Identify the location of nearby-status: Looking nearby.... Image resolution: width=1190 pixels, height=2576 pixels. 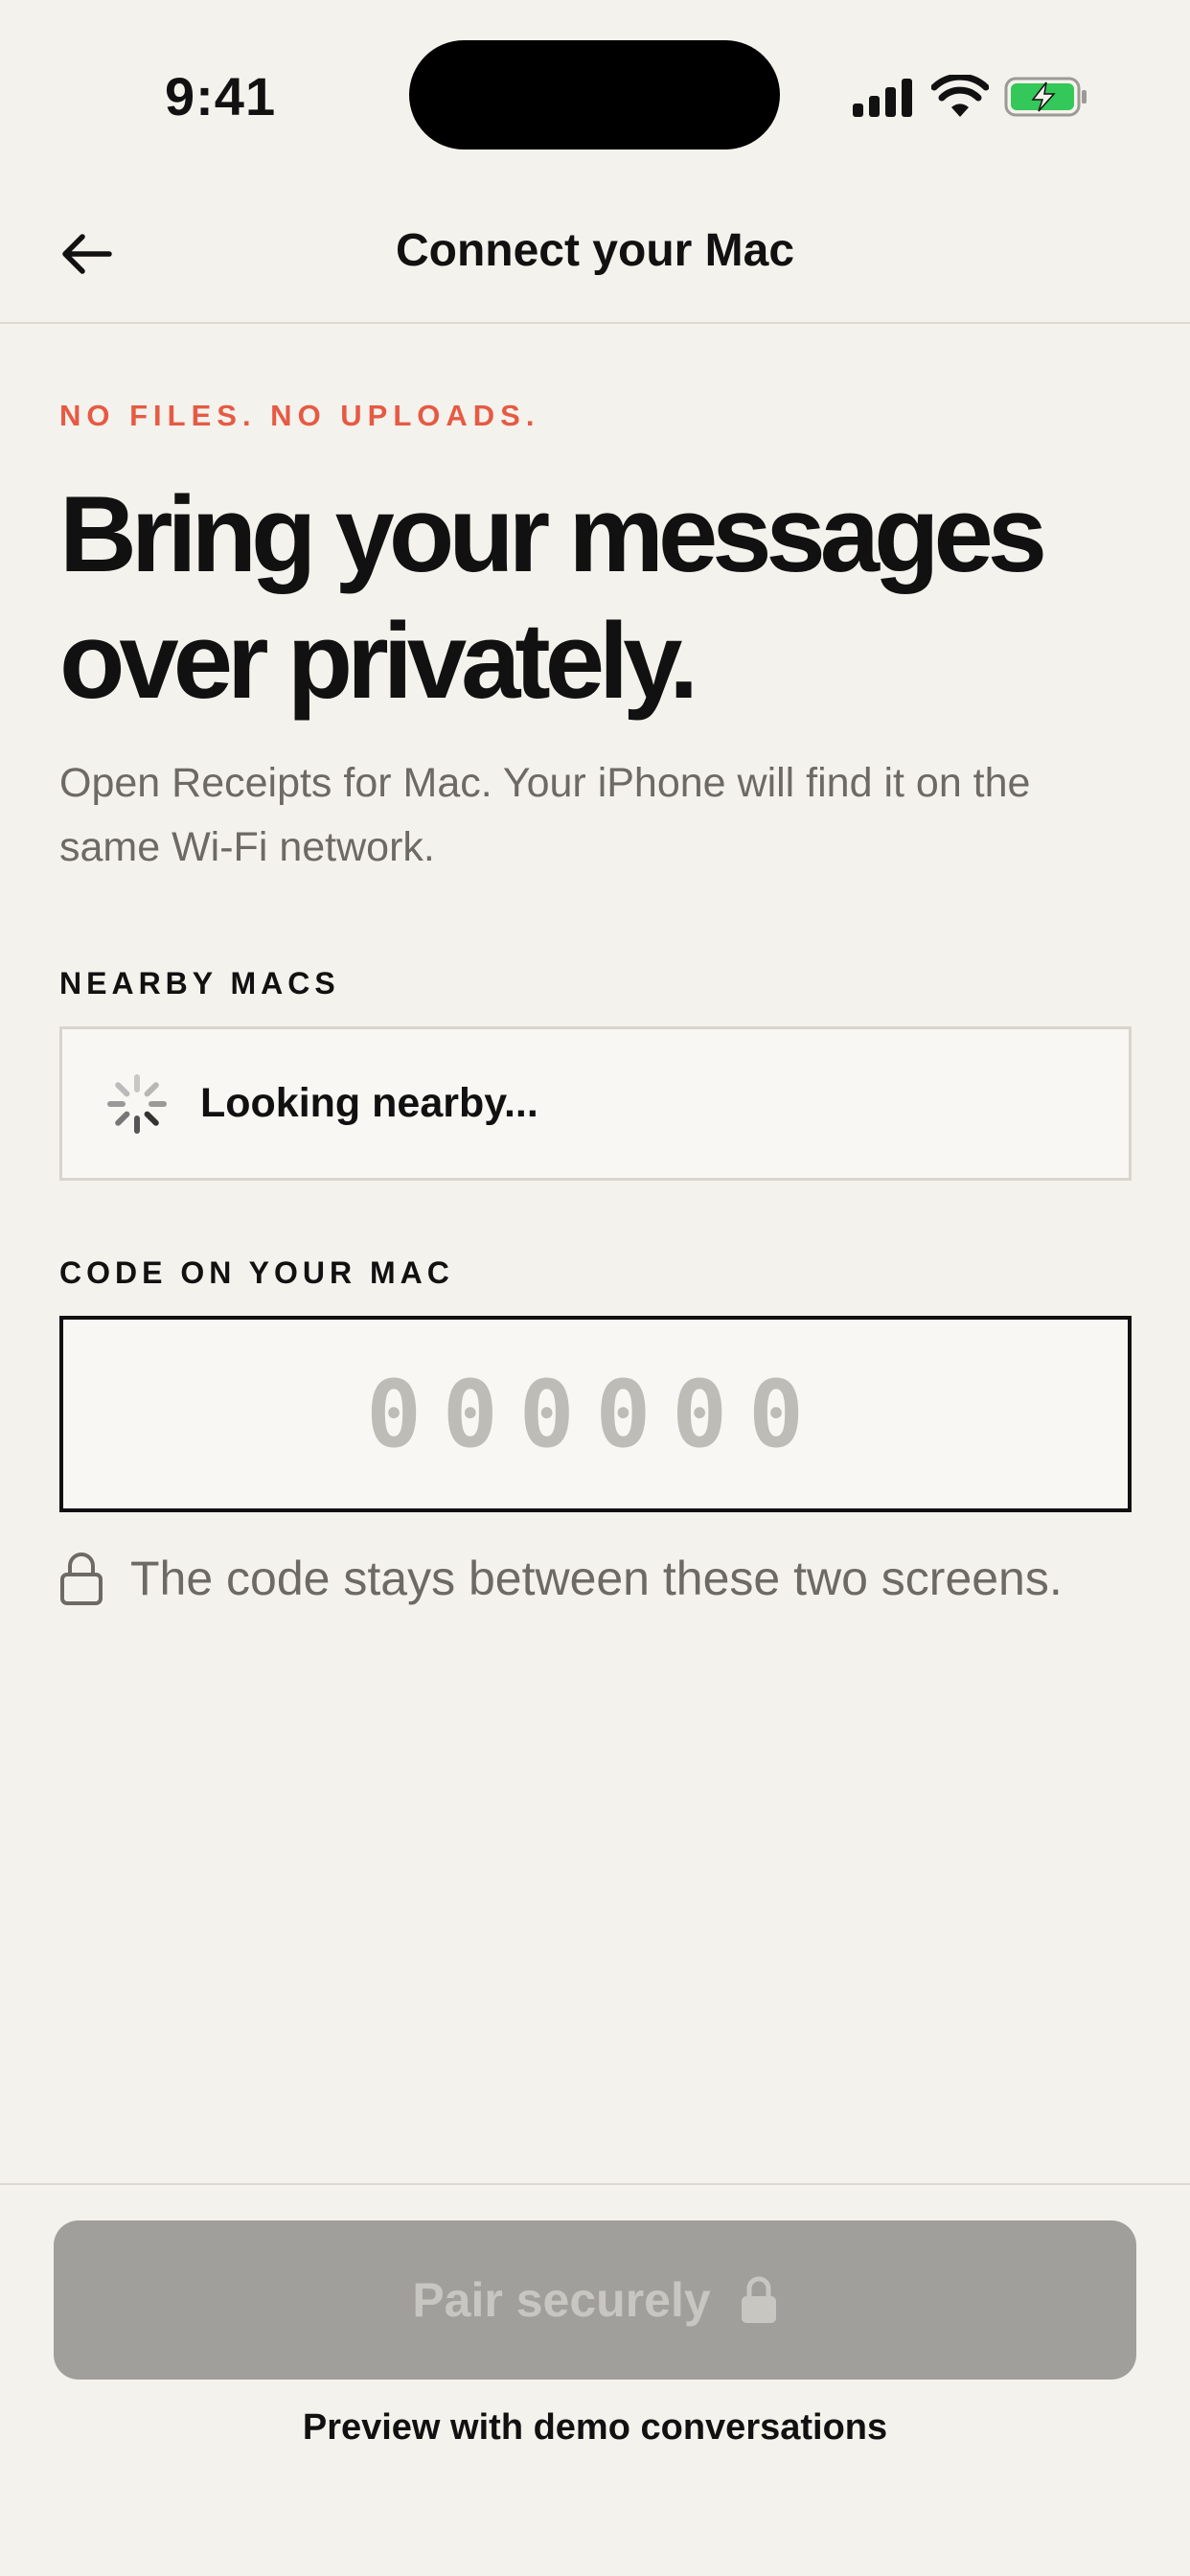
(369, 1103).